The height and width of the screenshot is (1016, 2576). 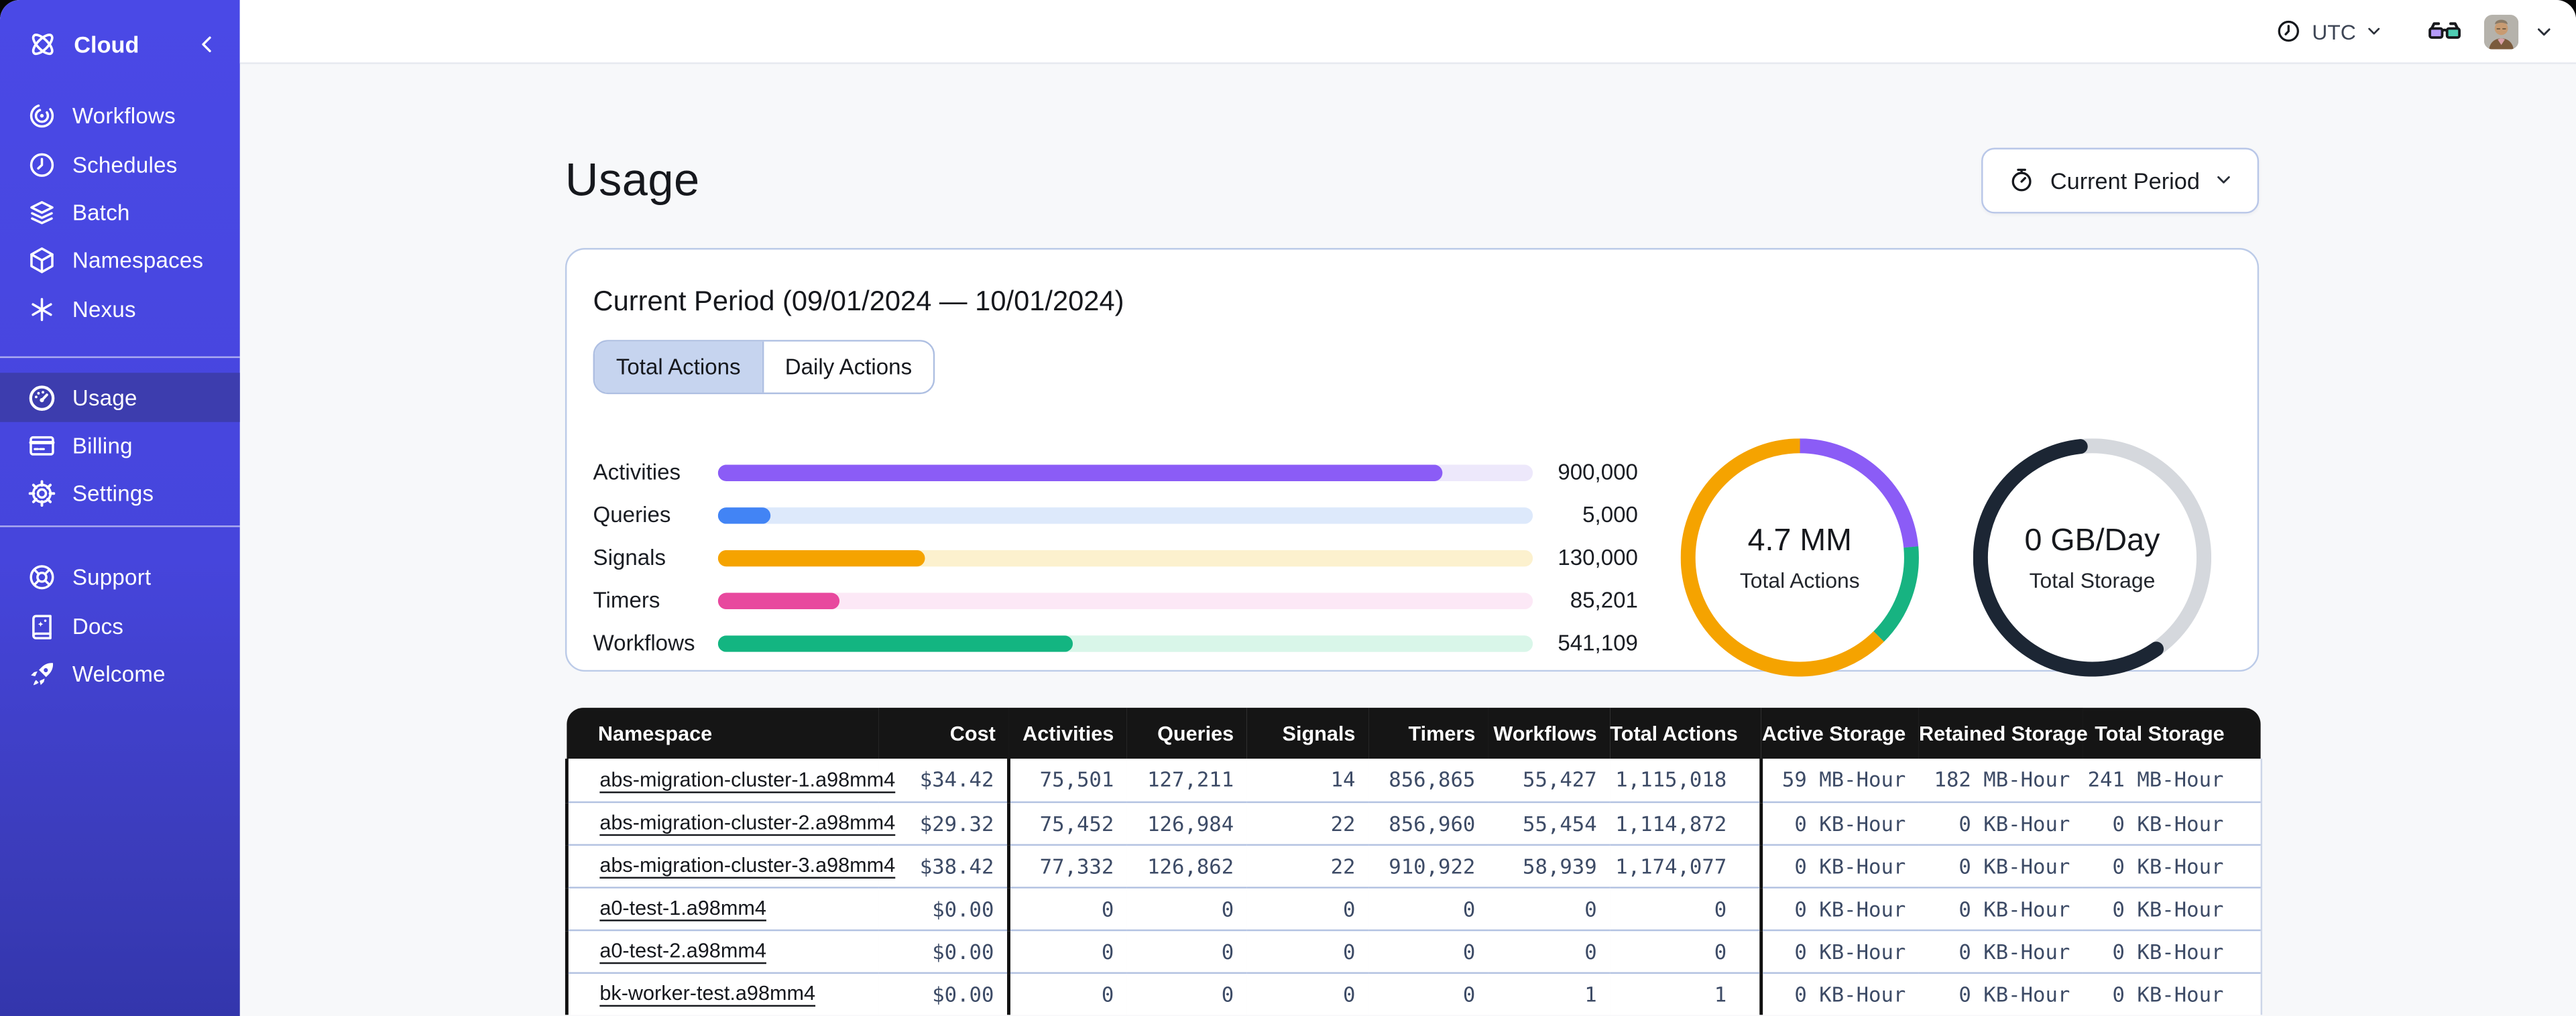 I want to click on namespace-cell: abs-migration-cluster-2.a98mm4, so click(x=730, y=822).